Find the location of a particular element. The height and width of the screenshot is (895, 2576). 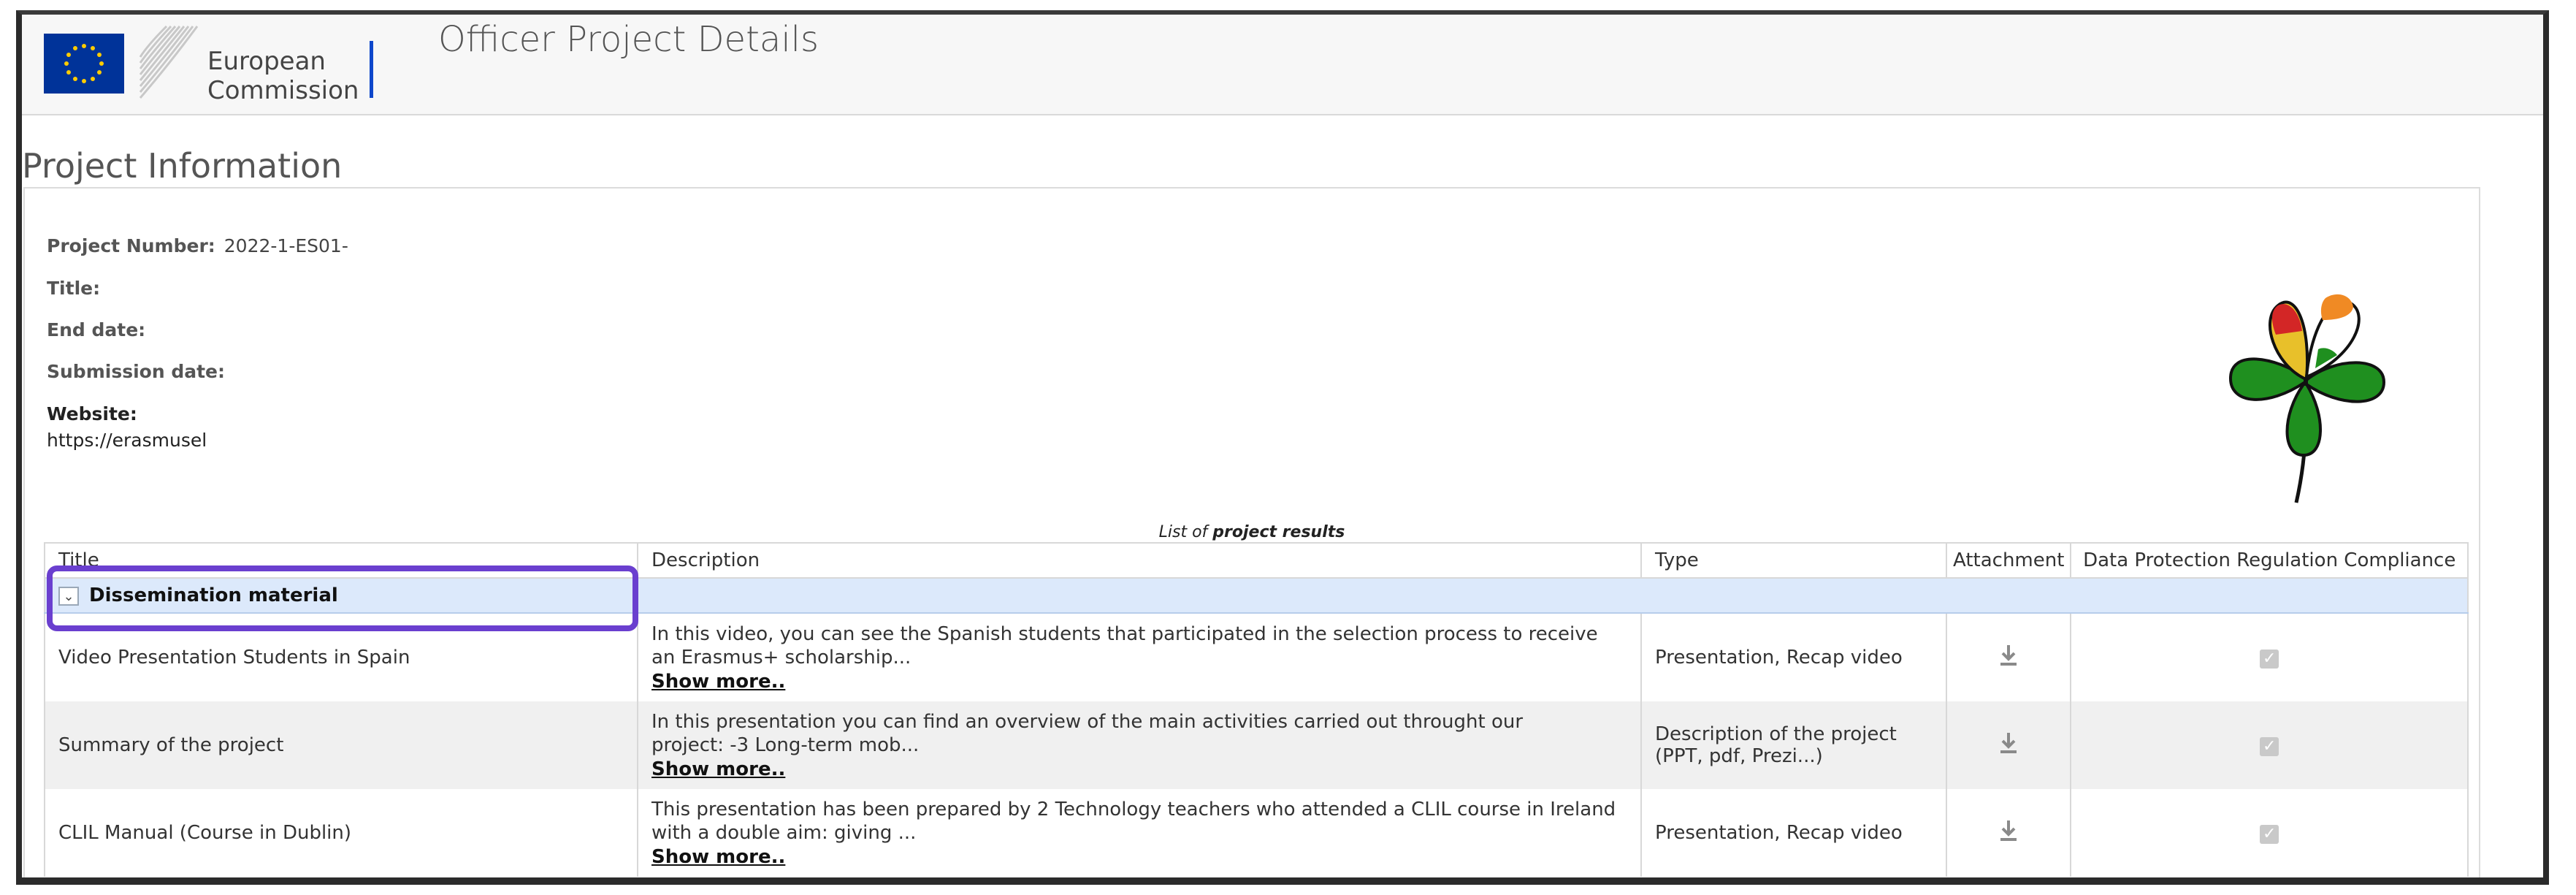

caption-prefix: List of is located at coordinates (1185, 532).